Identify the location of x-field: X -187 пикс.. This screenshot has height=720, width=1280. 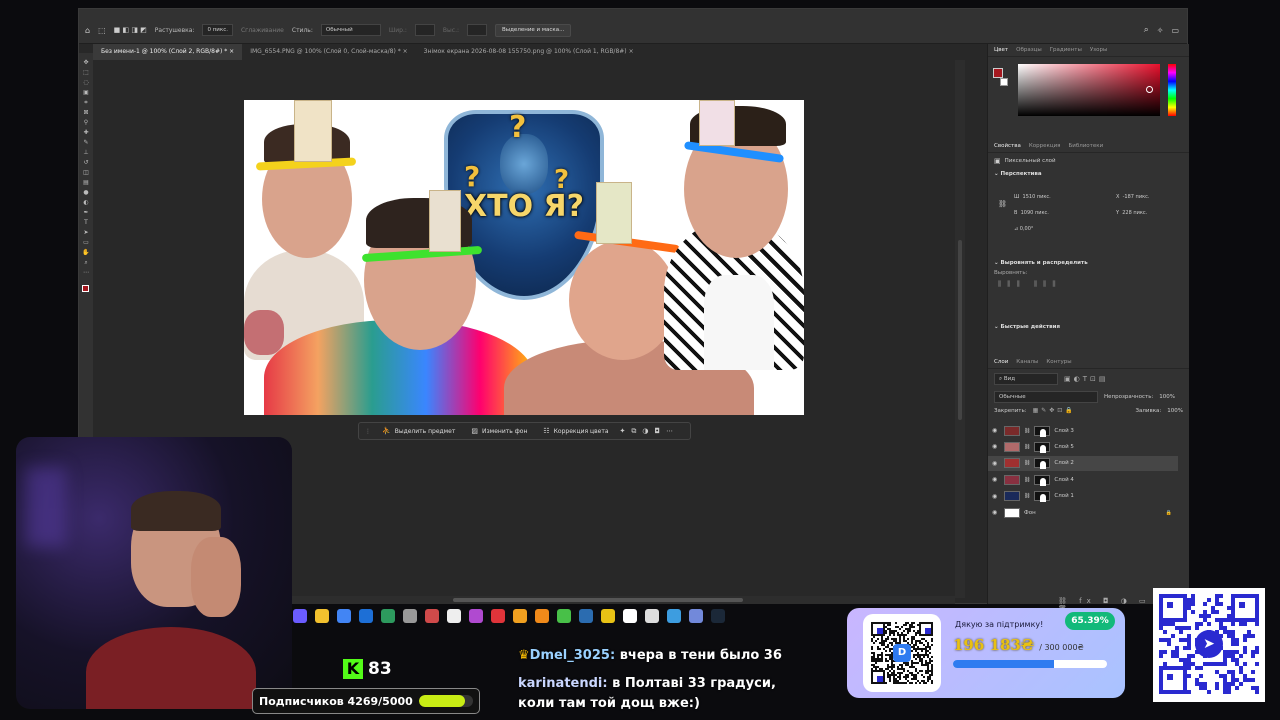
(1132, 197).